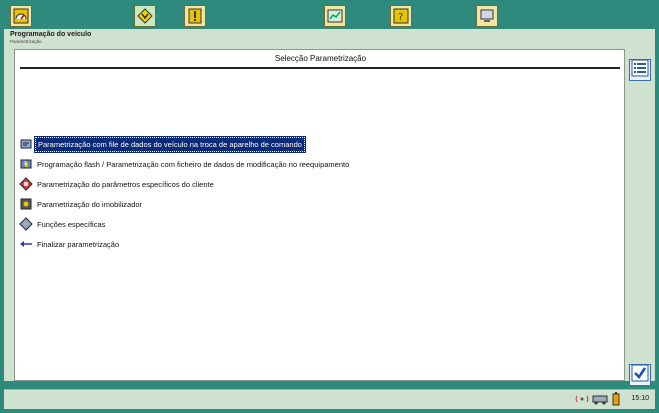  Describe the element at coordinates (26, 164) in the screenshot. I see `flash-program-icon` at that location.